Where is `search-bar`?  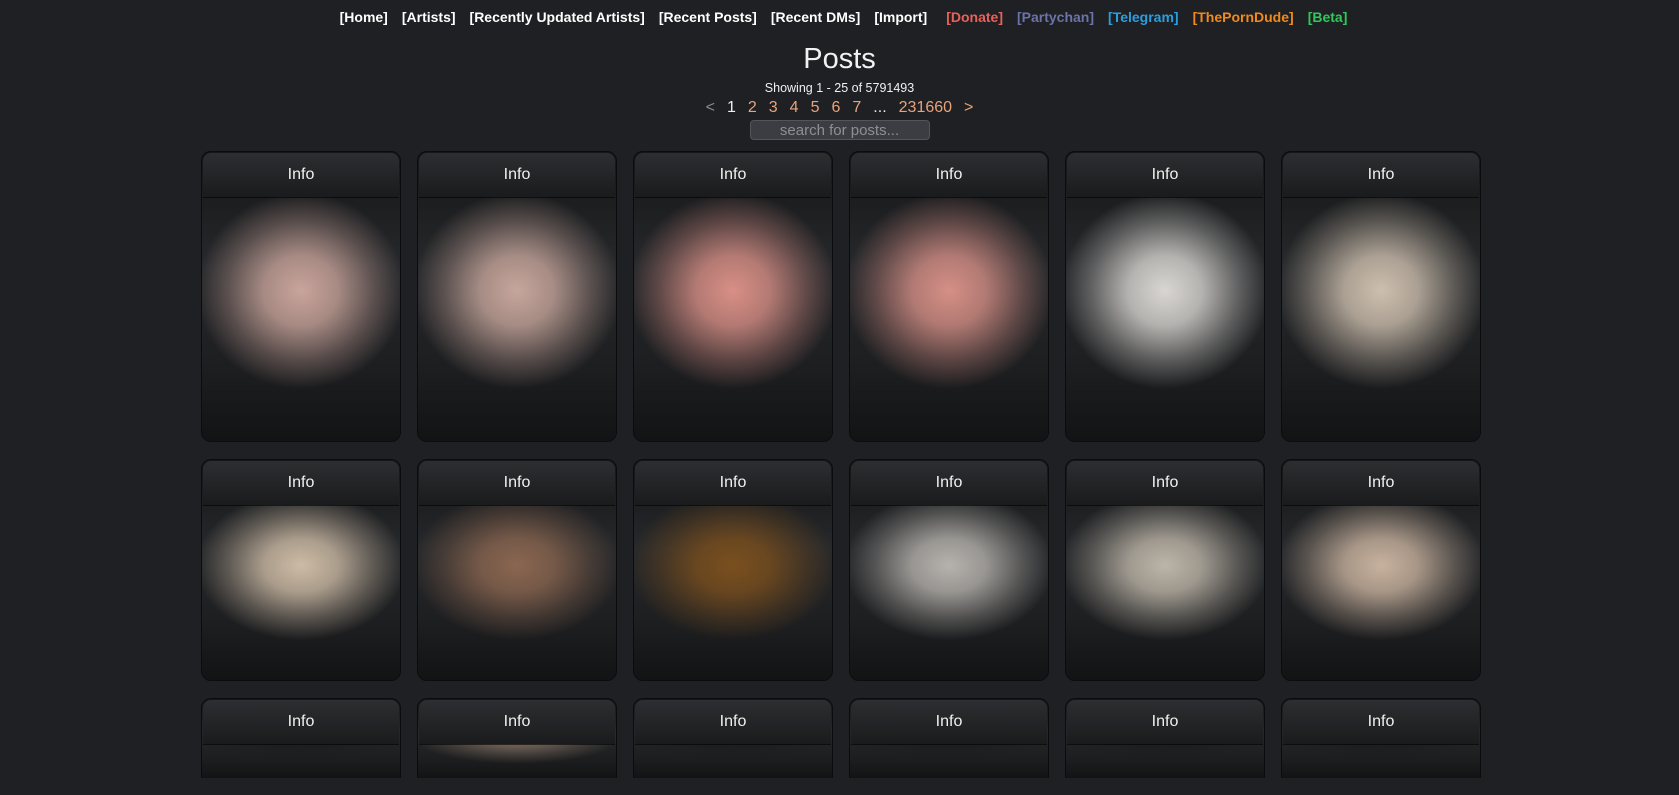
search-bar is located at coordinates (839, 130).